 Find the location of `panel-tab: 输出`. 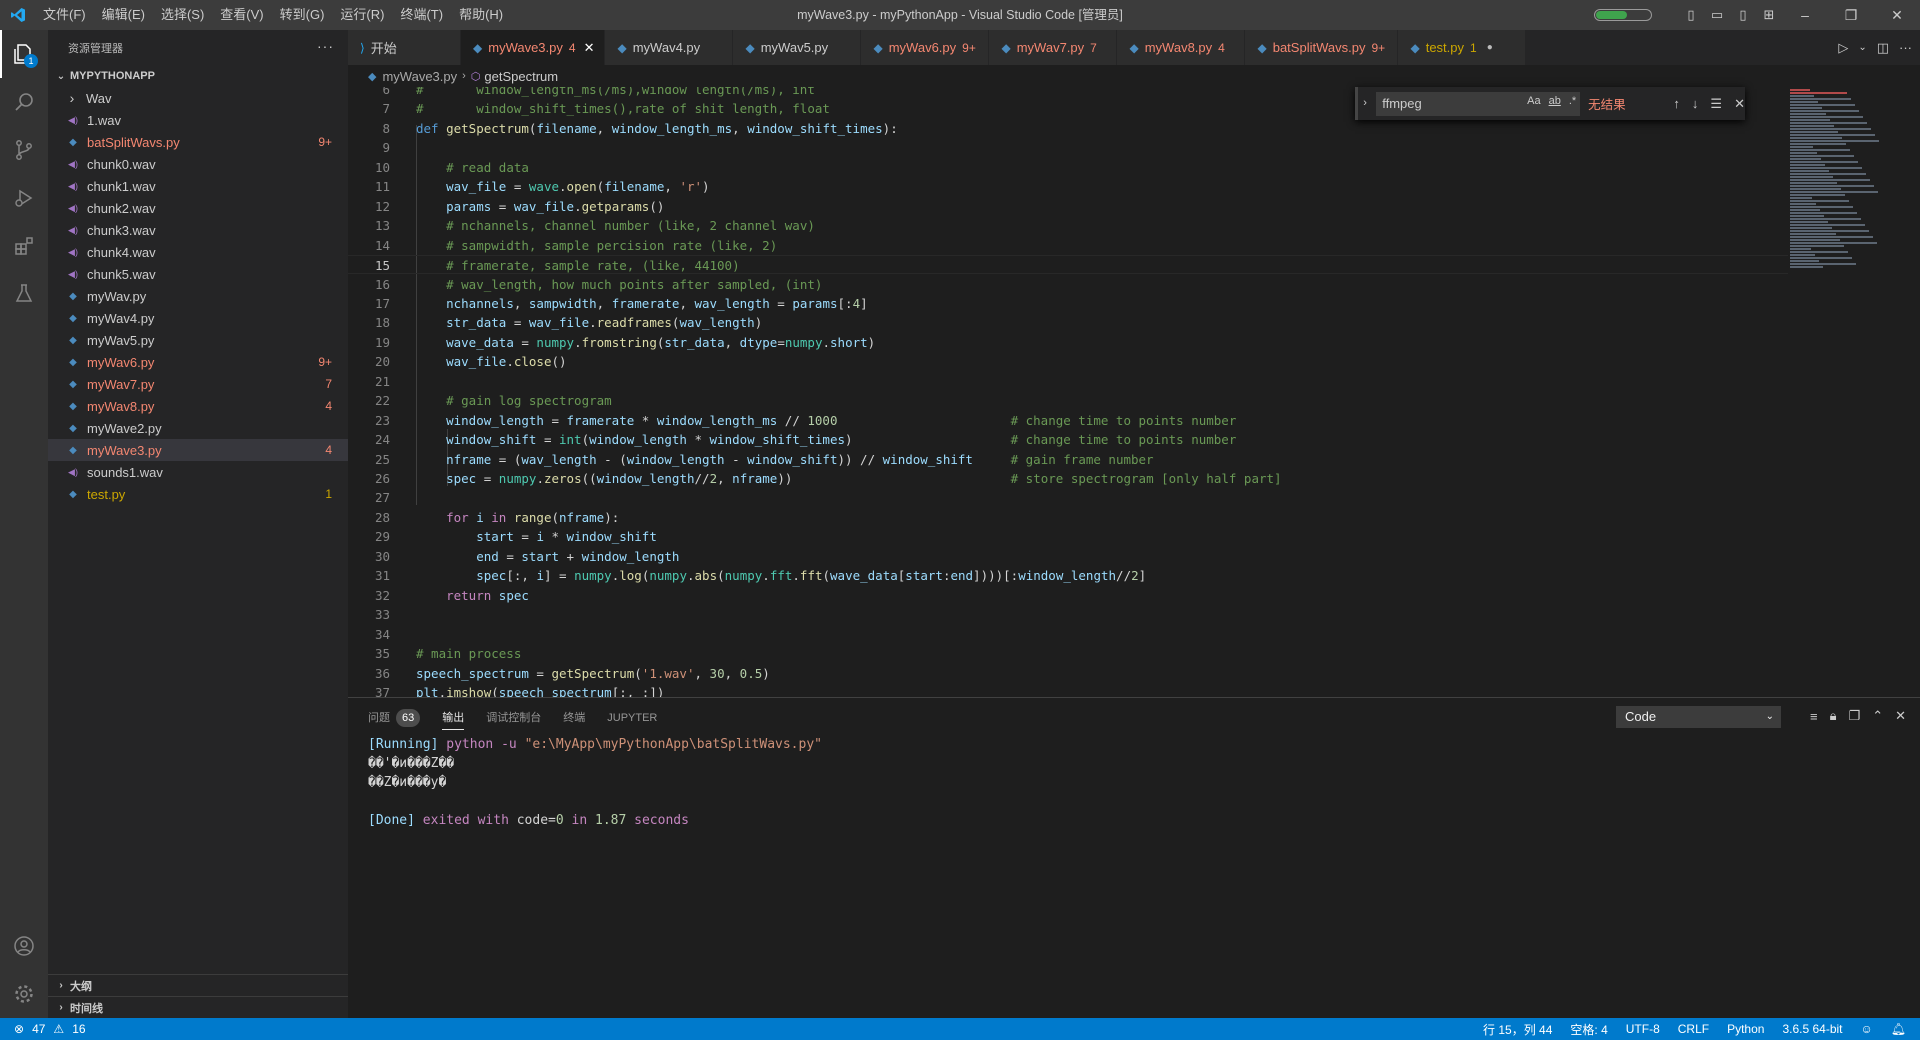

panel-tab: 输出 is located at coordinates (453, 718).